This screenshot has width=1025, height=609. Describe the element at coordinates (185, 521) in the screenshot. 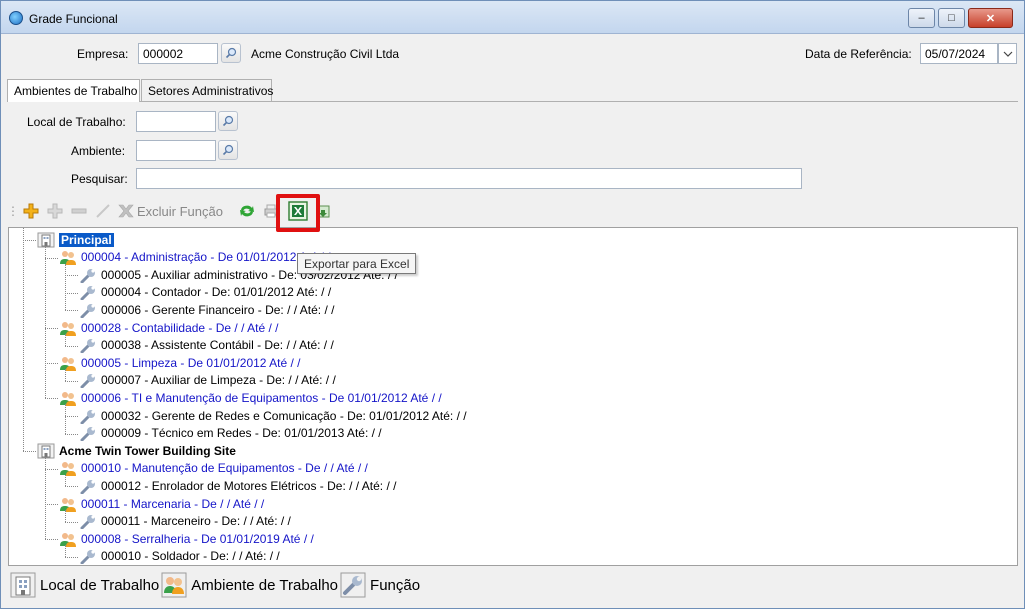

I see `tree-node-funcao: 000011 - Marceneiro - De: / / Até: / /` at that location.